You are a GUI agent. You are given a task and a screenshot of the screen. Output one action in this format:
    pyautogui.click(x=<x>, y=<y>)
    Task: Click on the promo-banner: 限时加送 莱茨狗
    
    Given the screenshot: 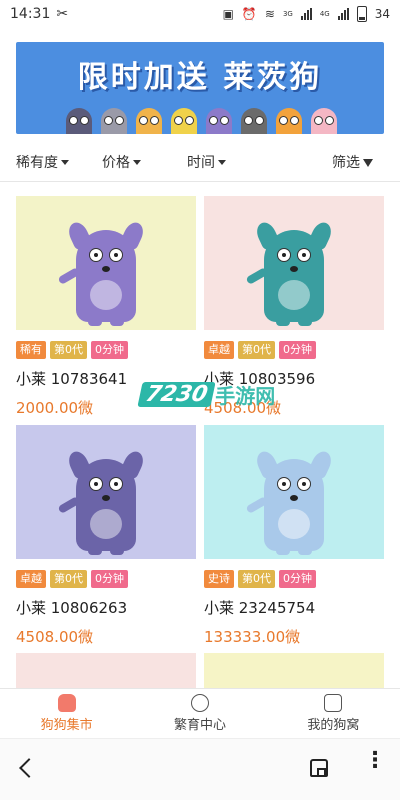 What is the action you would take?
    pyautogui.click(x=200, y=88)
    